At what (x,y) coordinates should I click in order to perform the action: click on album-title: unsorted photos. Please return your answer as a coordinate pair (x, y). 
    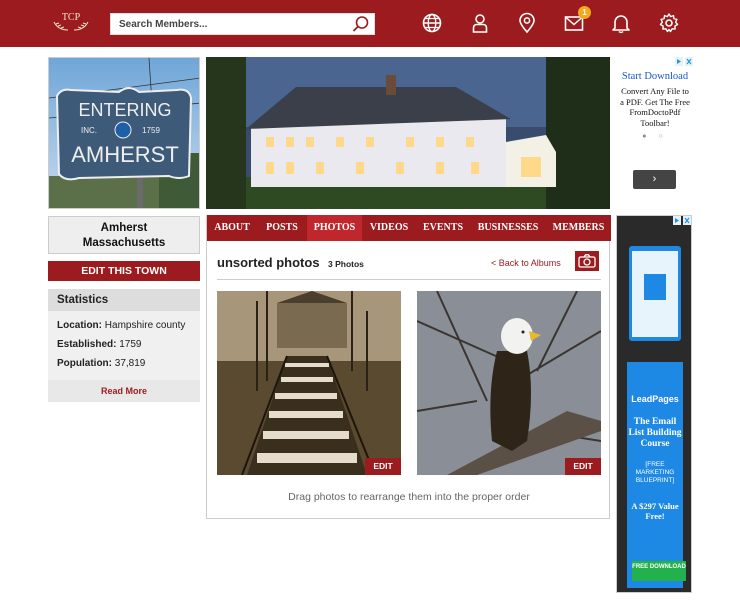
    Looking at the image, I should click on (268, 262).